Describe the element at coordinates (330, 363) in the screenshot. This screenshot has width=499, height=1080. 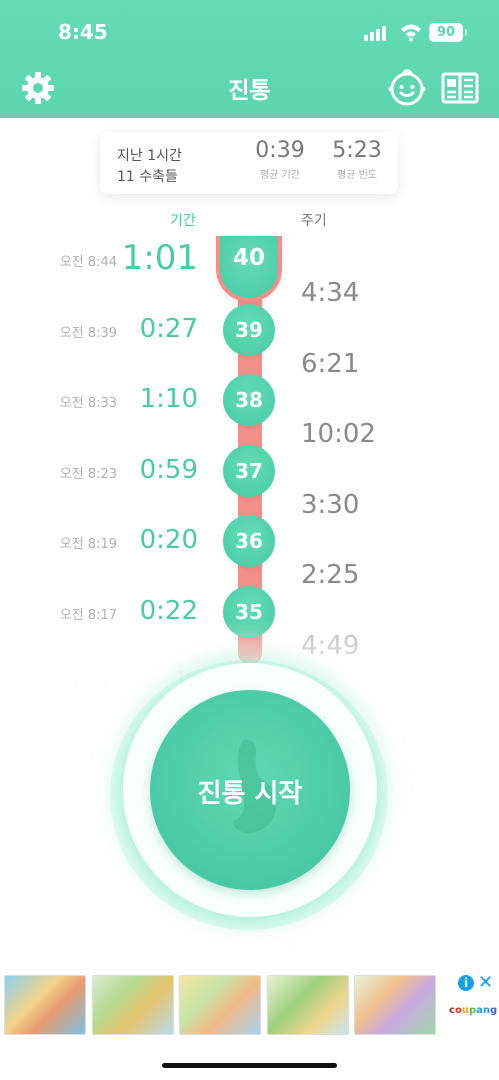
I see `contraction-interval: 6:21` at that location.